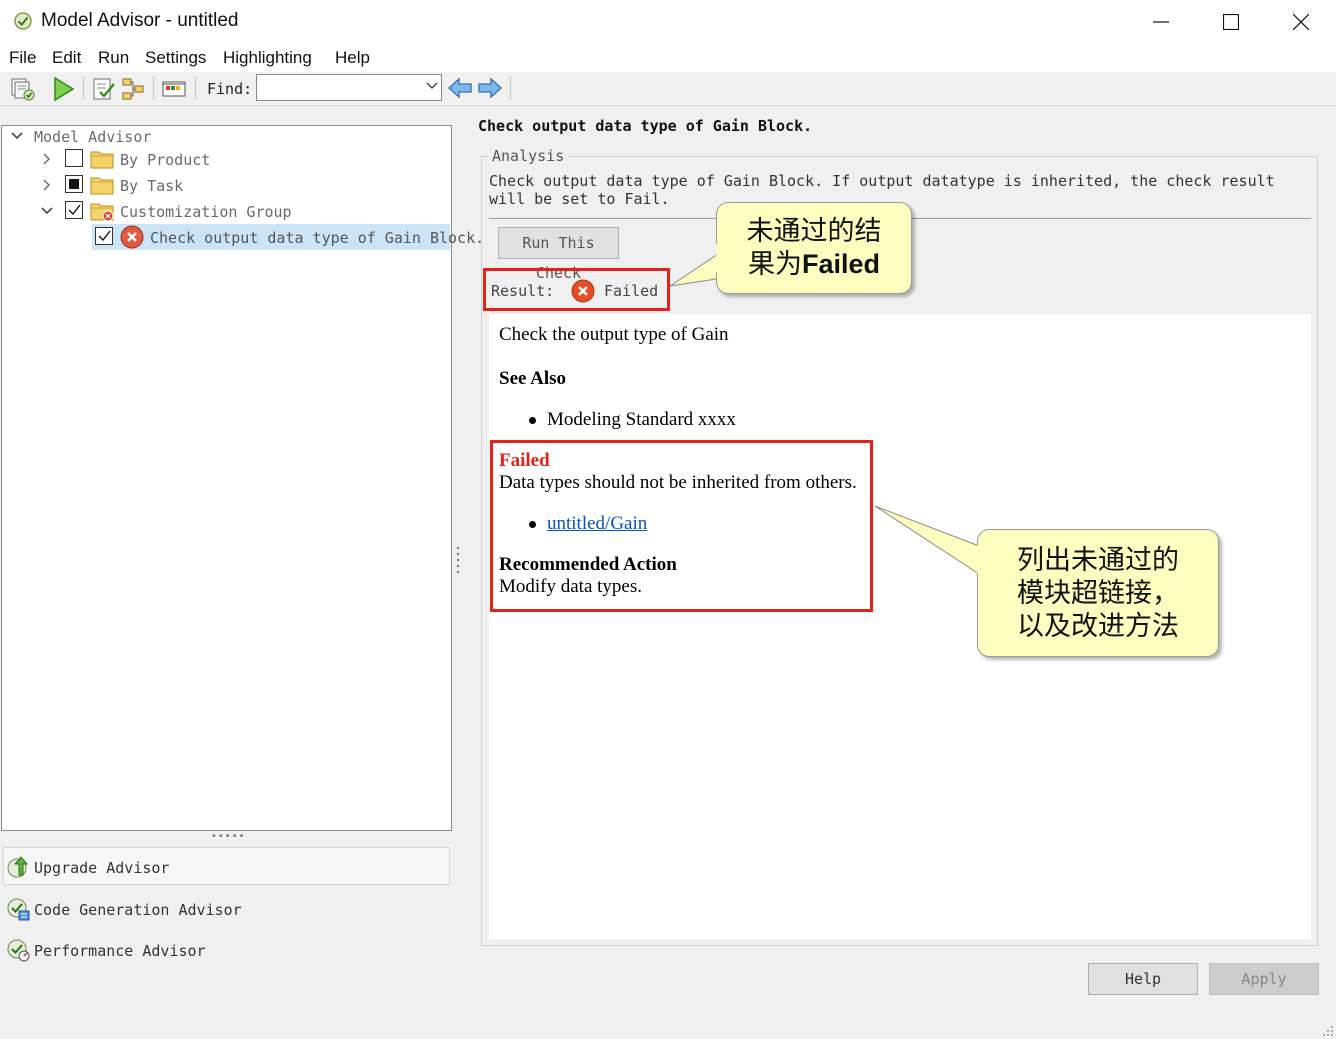 The height and width of the screenshot is (1039, 1336). What do you see at coordinates (558, 254) in the screenshot?
I see `run-this-check-button: Run This Check` at bounding box center [558, 254].